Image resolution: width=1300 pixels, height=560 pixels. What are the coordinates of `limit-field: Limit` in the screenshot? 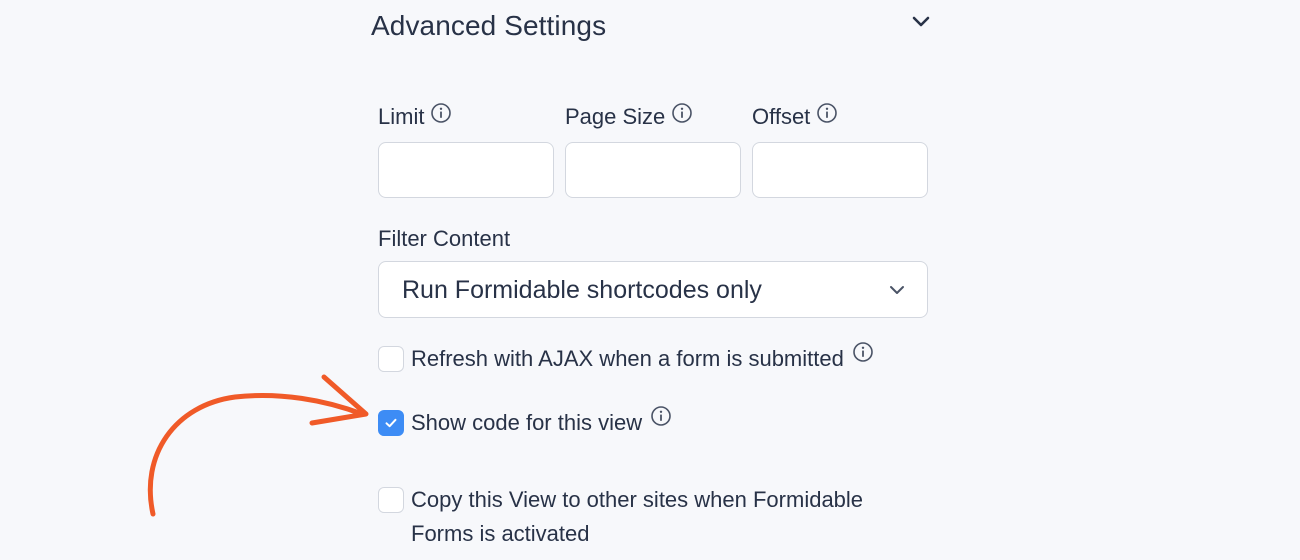 It's located at (466, 150).